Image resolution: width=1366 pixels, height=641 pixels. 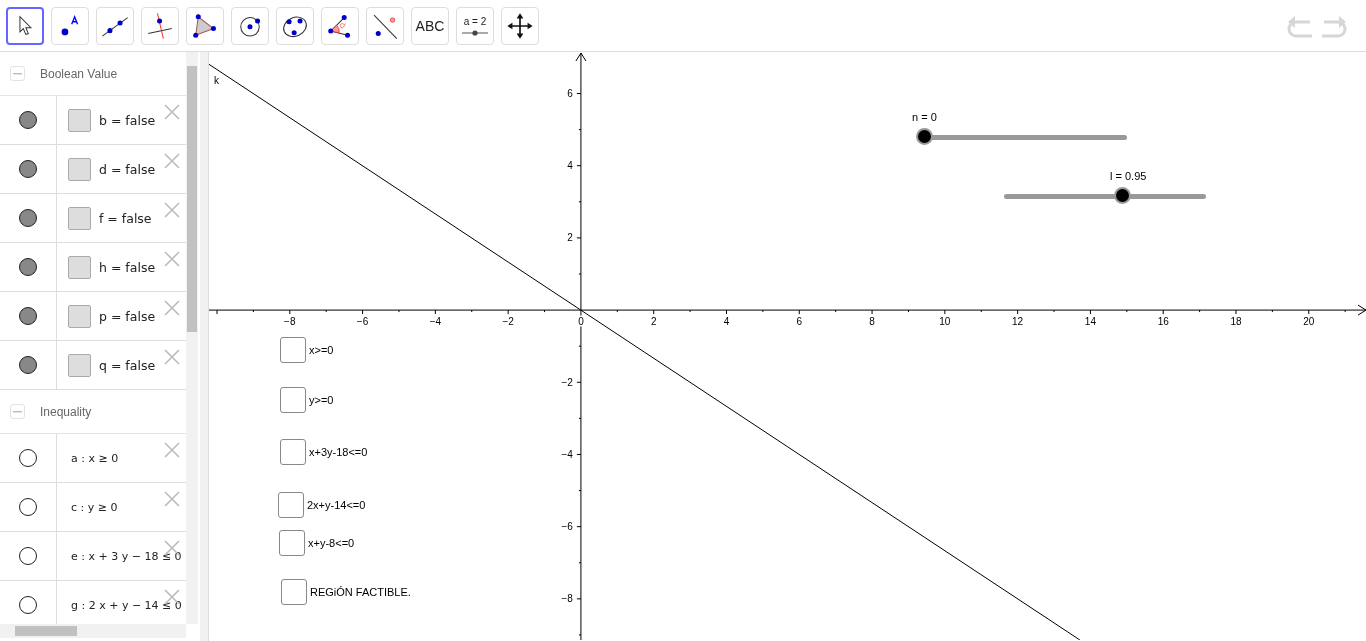 I want to click on y-tick-label: 4, so click(x=570, y=166).